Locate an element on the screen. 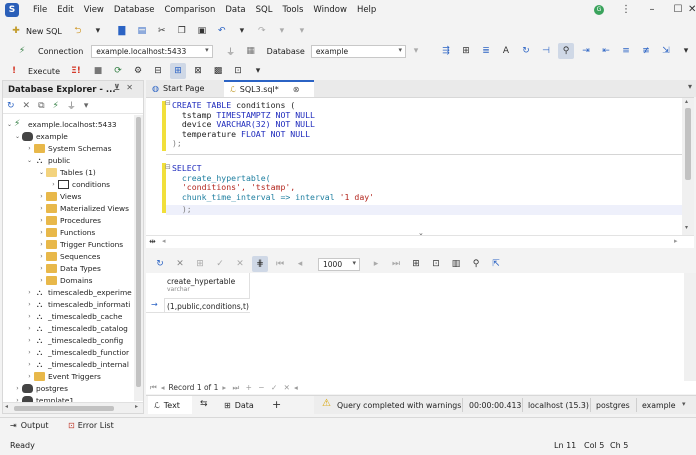  grid-vscrollbar is located at coordinates (690, 327).